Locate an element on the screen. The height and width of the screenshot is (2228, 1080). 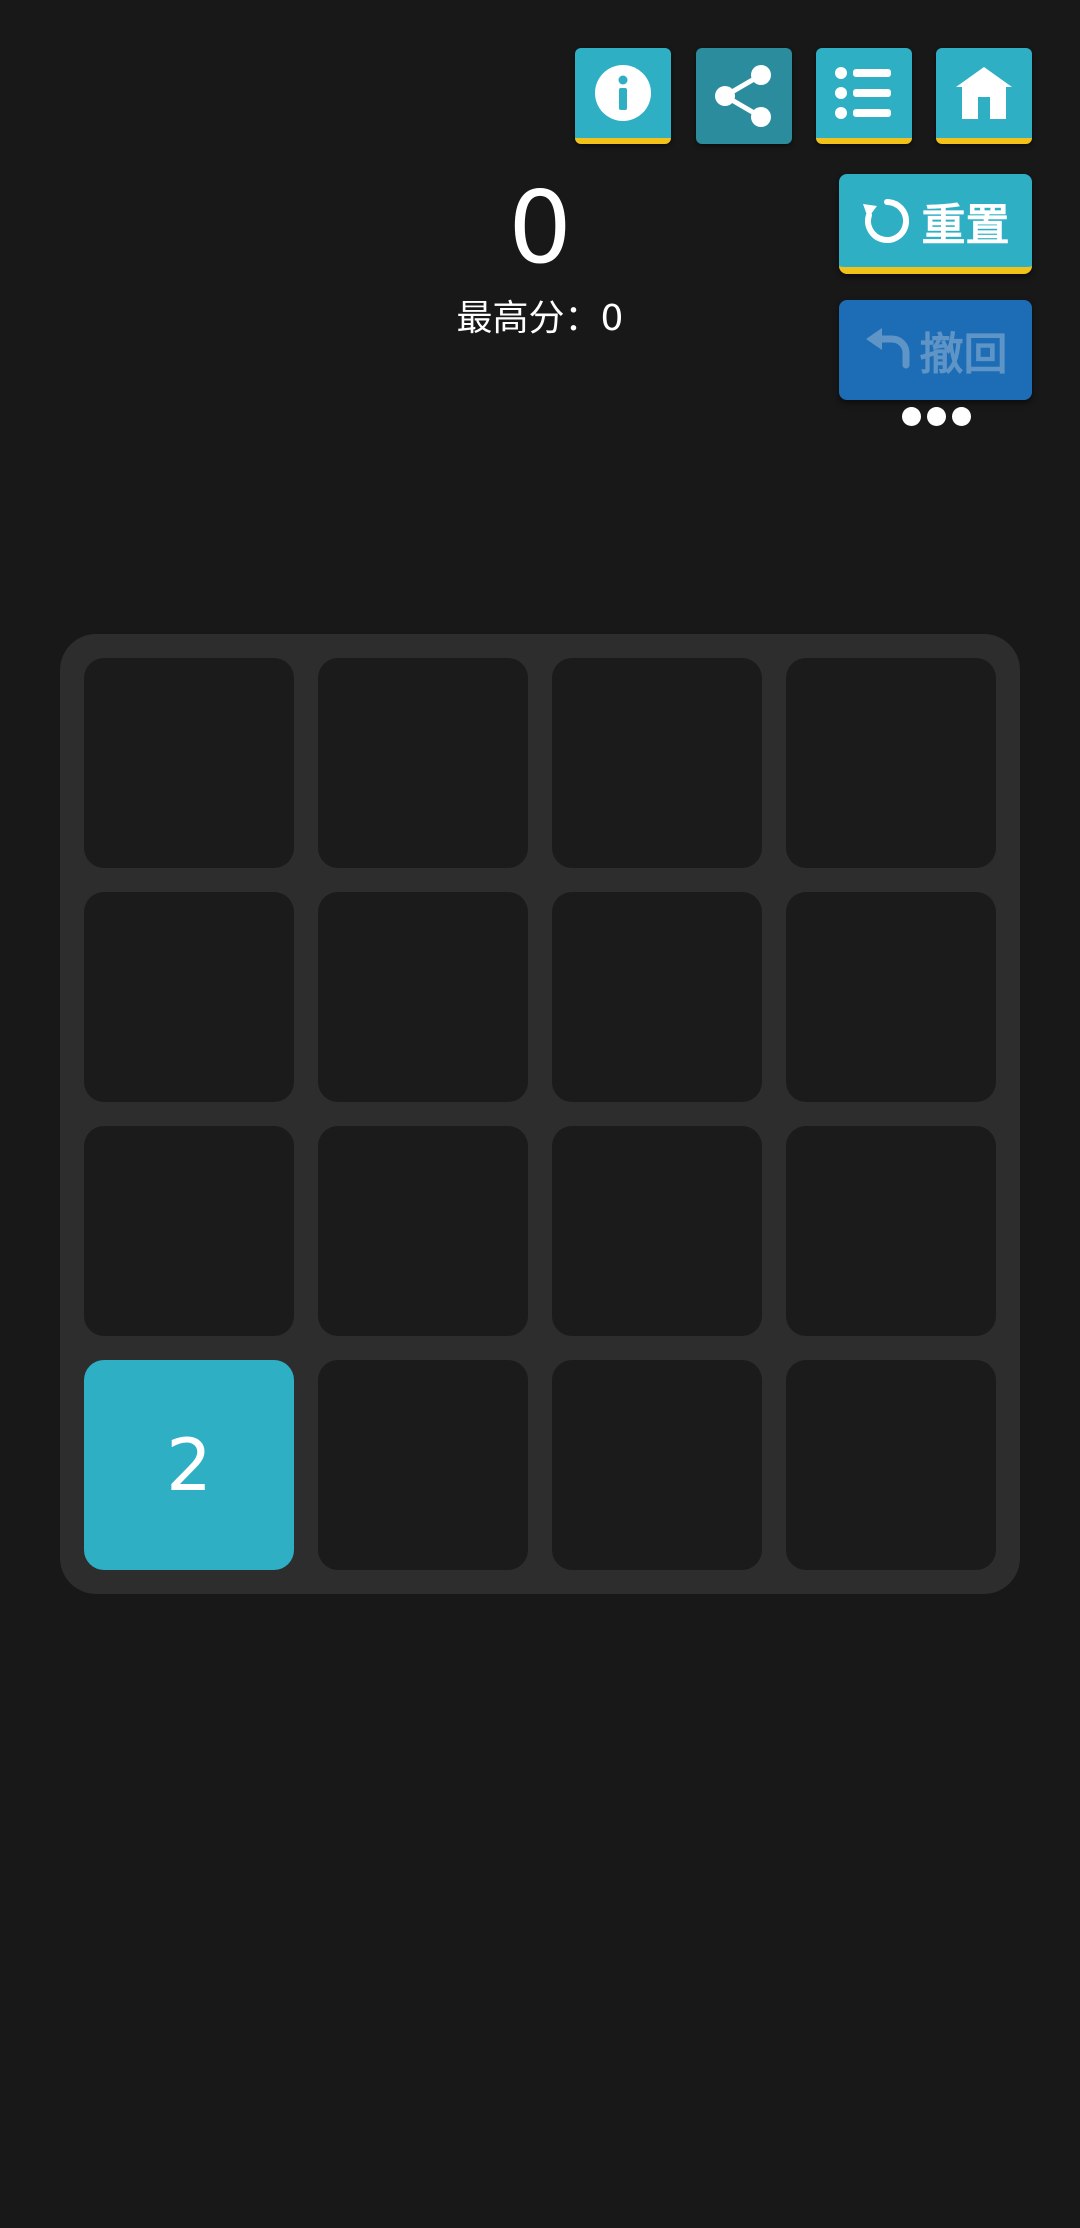
undo-button: 撤回 is located at coordinates (935, 350).